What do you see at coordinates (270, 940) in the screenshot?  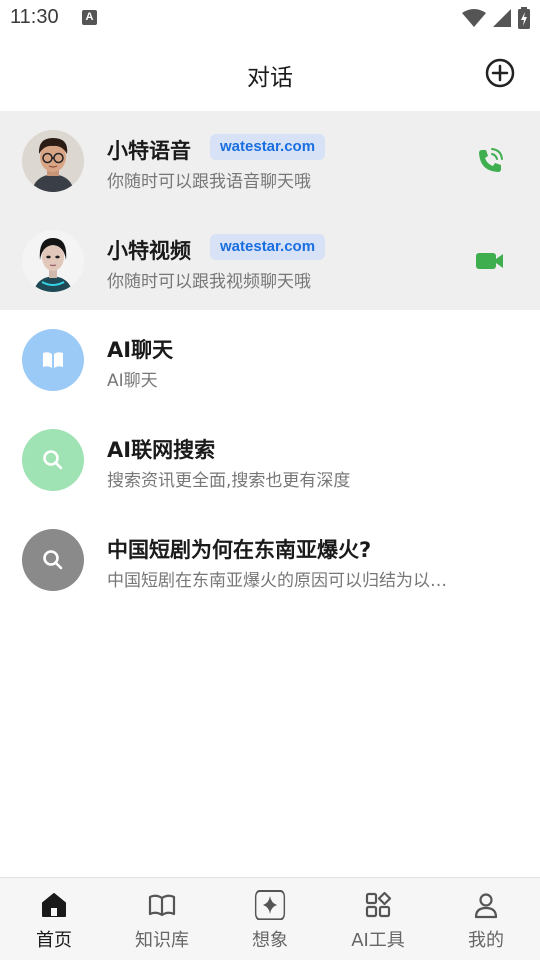 I see `tab-label: 想象` at bounding box center [270, 940].